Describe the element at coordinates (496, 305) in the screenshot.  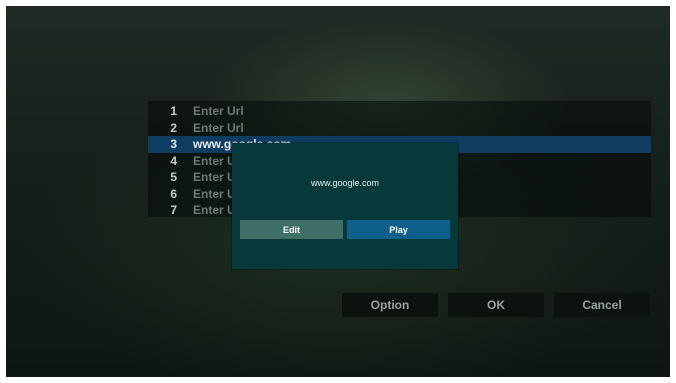
I see `ok-button: OK` at that location.